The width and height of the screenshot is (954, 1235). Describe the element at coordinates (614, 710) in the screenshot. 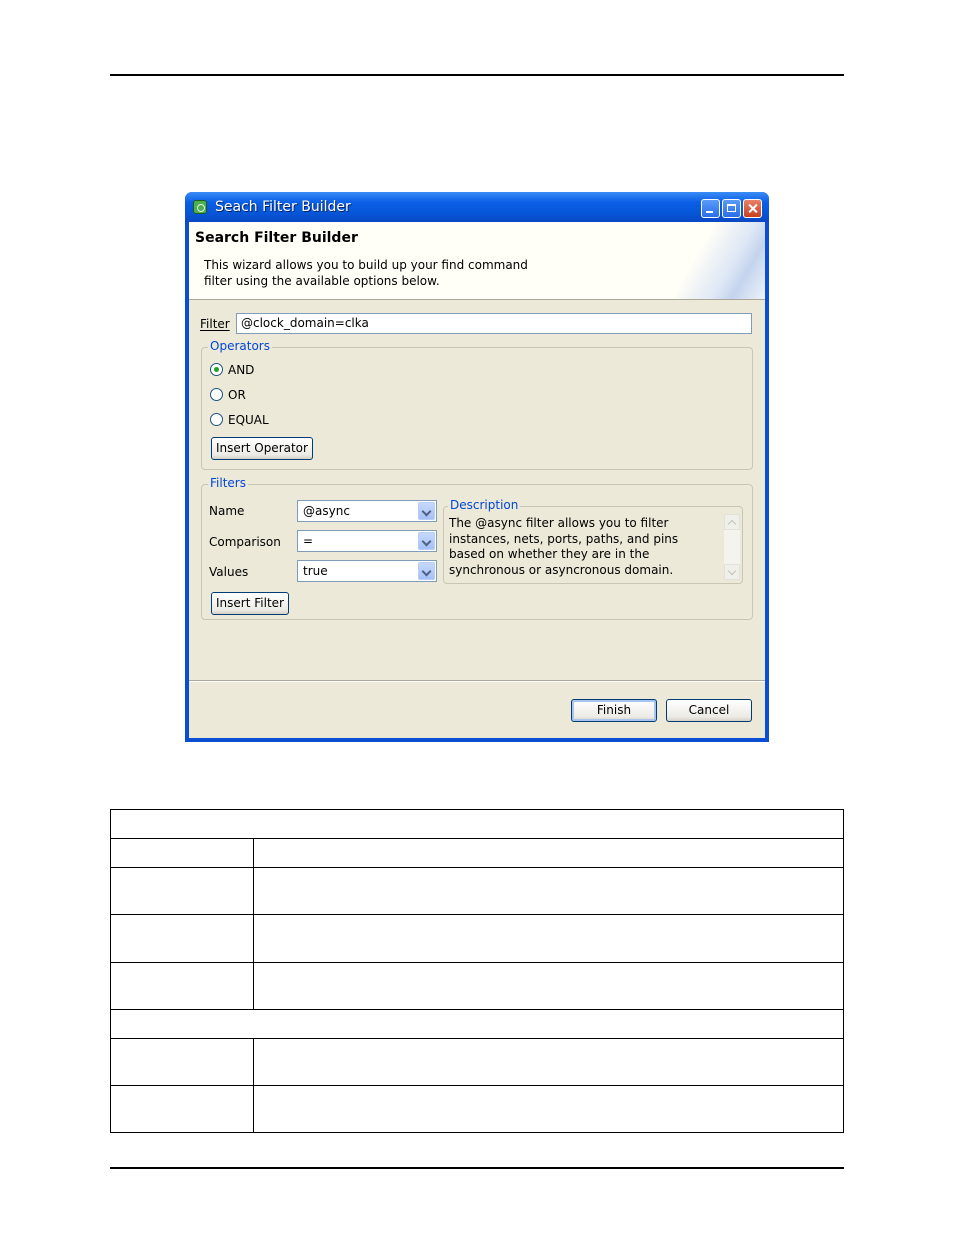

I see `finish-button: Finish` at that location.